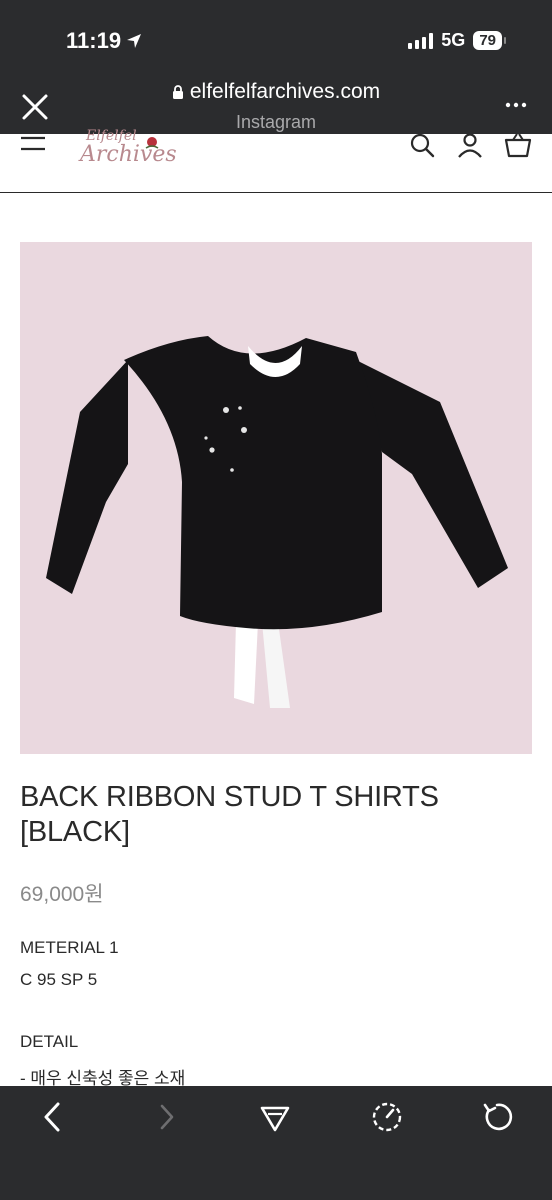 The width and height of the screenshot is (552, 1200). I want to click on network-label: 5G, so click(453, 40).